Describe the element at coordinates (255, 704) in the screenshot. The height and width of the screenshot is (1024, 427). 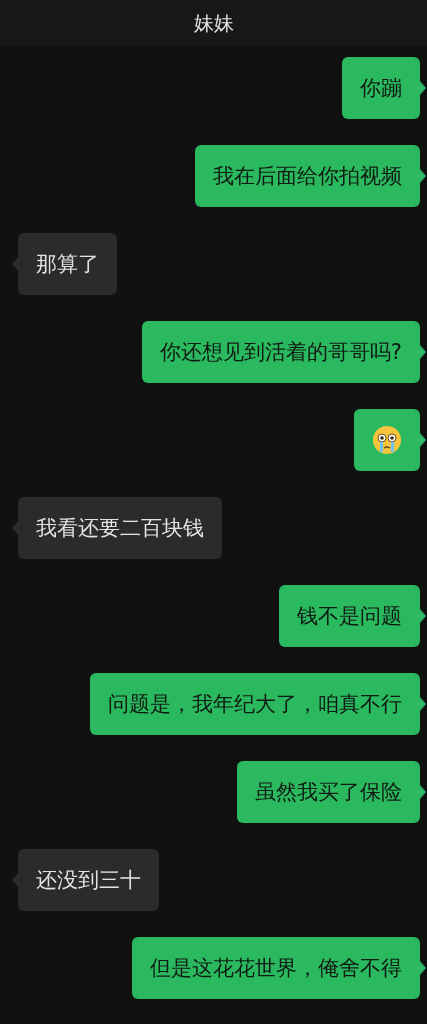
I see `sent-message: 问题是，我年纪大了，咱真不行` at that location.